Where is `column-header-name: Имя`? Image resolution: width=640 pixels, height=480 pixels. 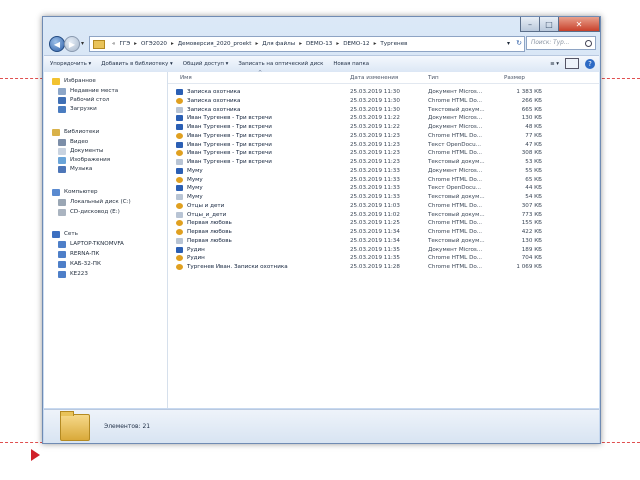 column-header-name: Имя is located at coordinates (260, 77).